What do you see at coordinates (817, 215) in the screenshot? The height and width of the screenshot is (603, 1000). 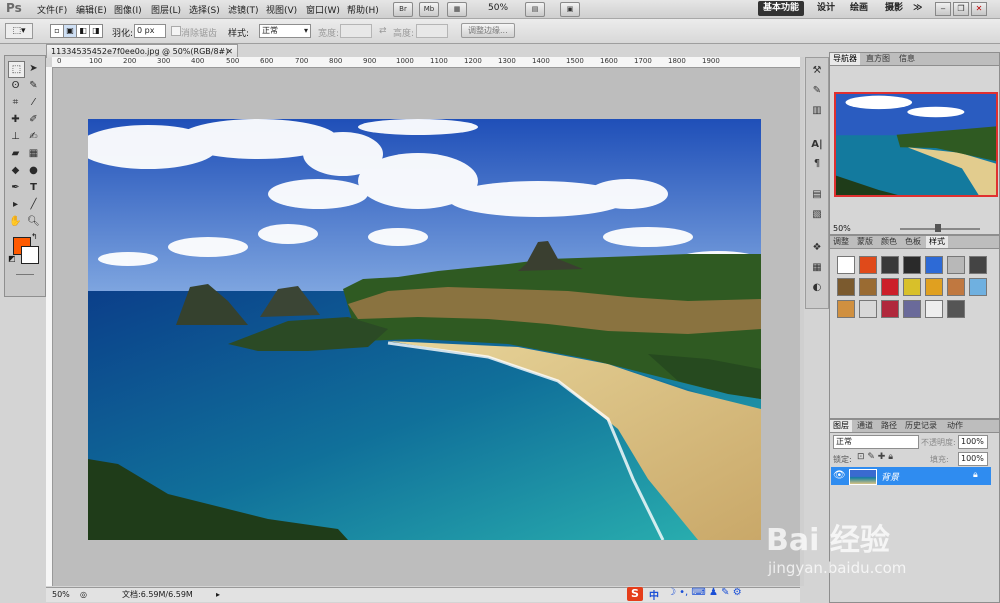 I see `notes-icon: ▧` at bounding box center [817, 215].